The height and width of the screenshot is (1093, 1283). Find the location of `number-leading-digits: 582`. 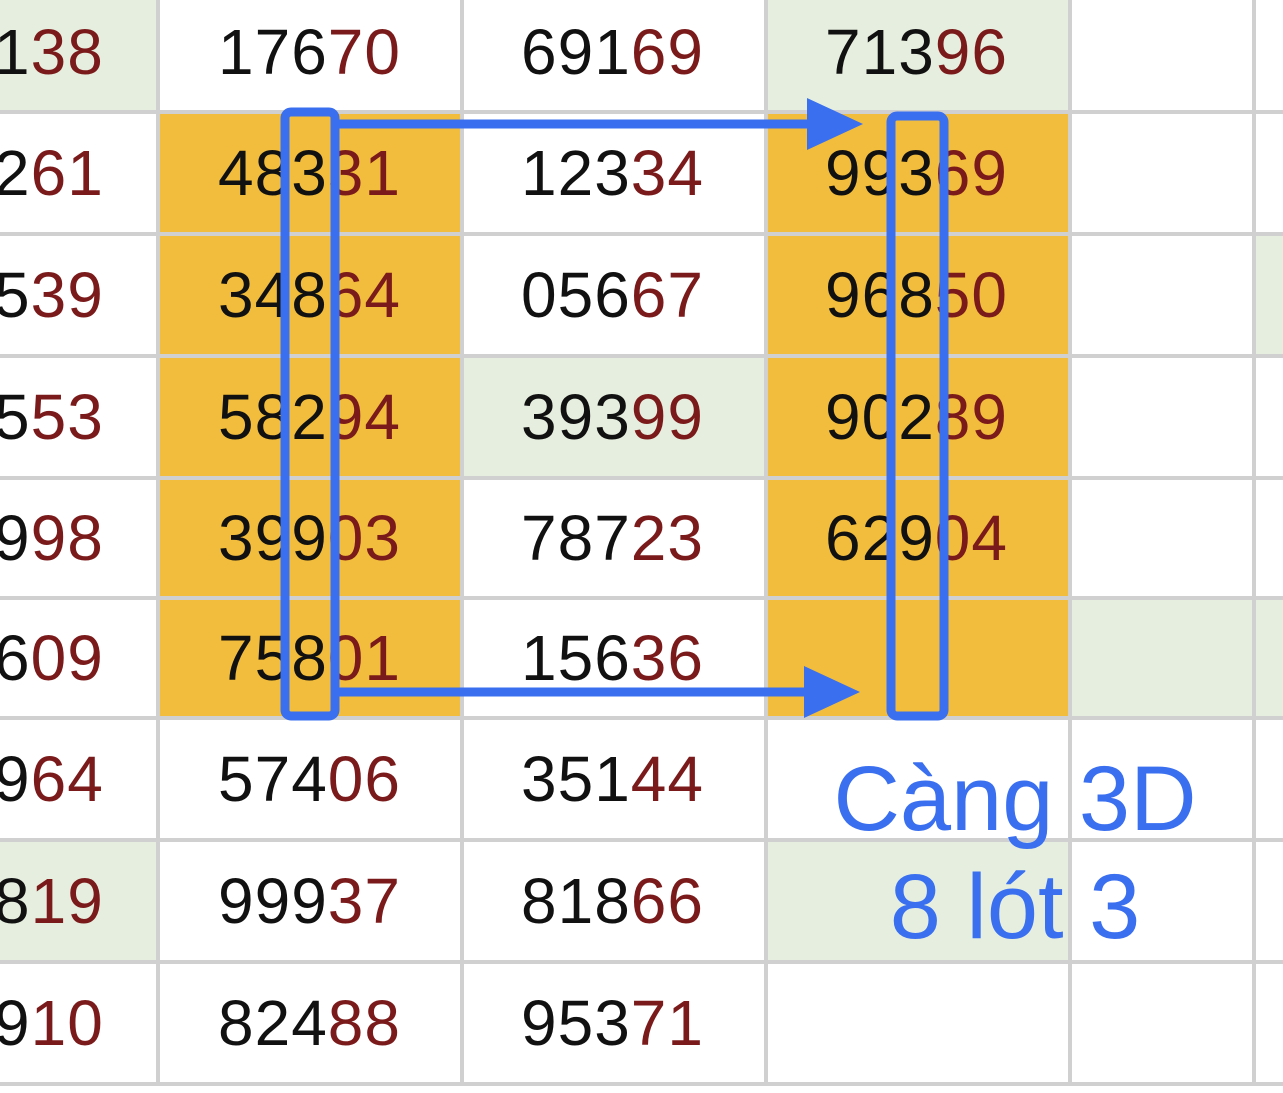

number-leading-digits: 582 is located at coordinates (273, 417).